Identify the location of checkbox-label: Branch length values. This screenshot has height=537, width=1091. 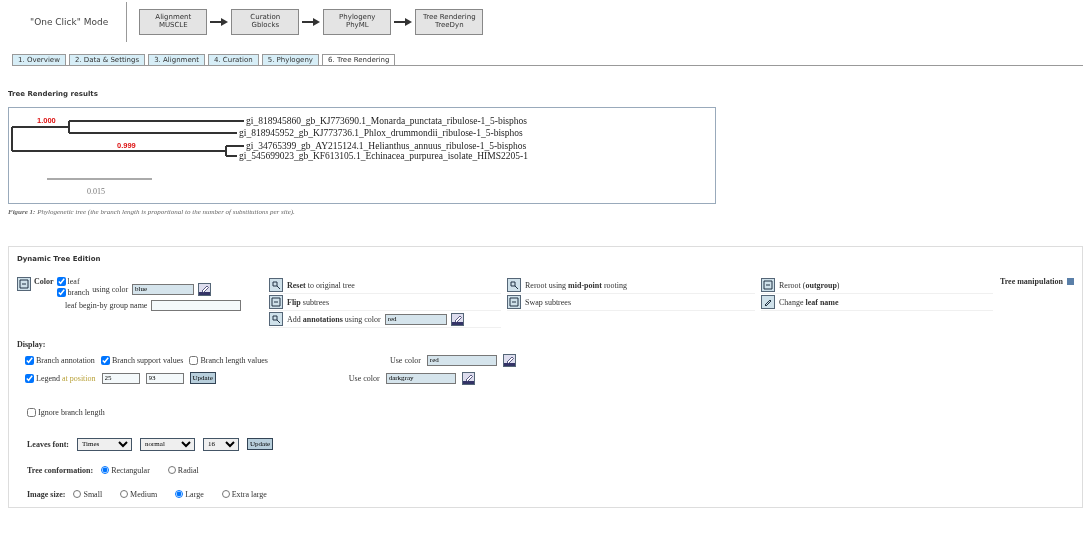
(234, 360).